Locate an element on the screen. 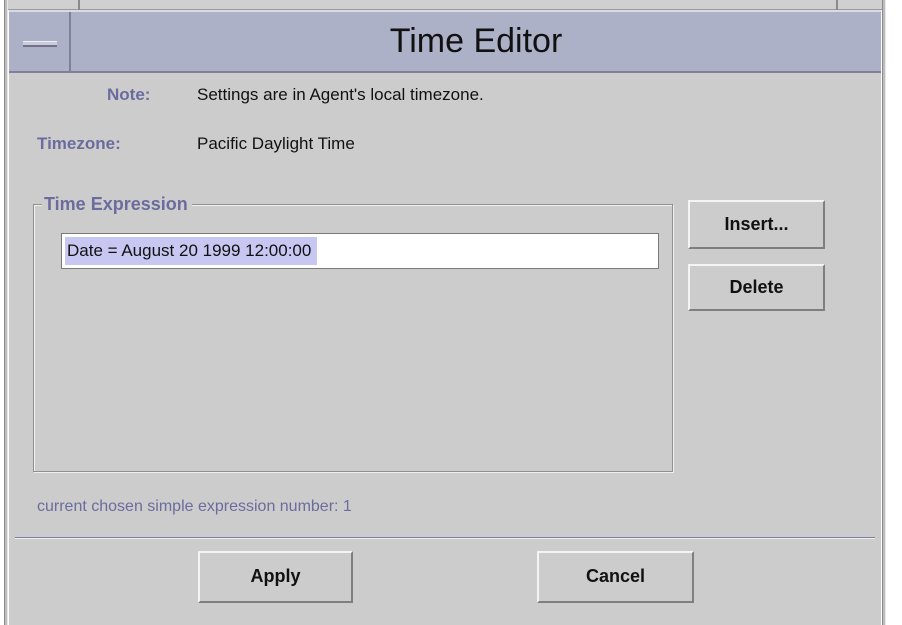 The width and height of the screenshot is (902, 625). title-bar: Time Editor is located at coordinates (445, 41).